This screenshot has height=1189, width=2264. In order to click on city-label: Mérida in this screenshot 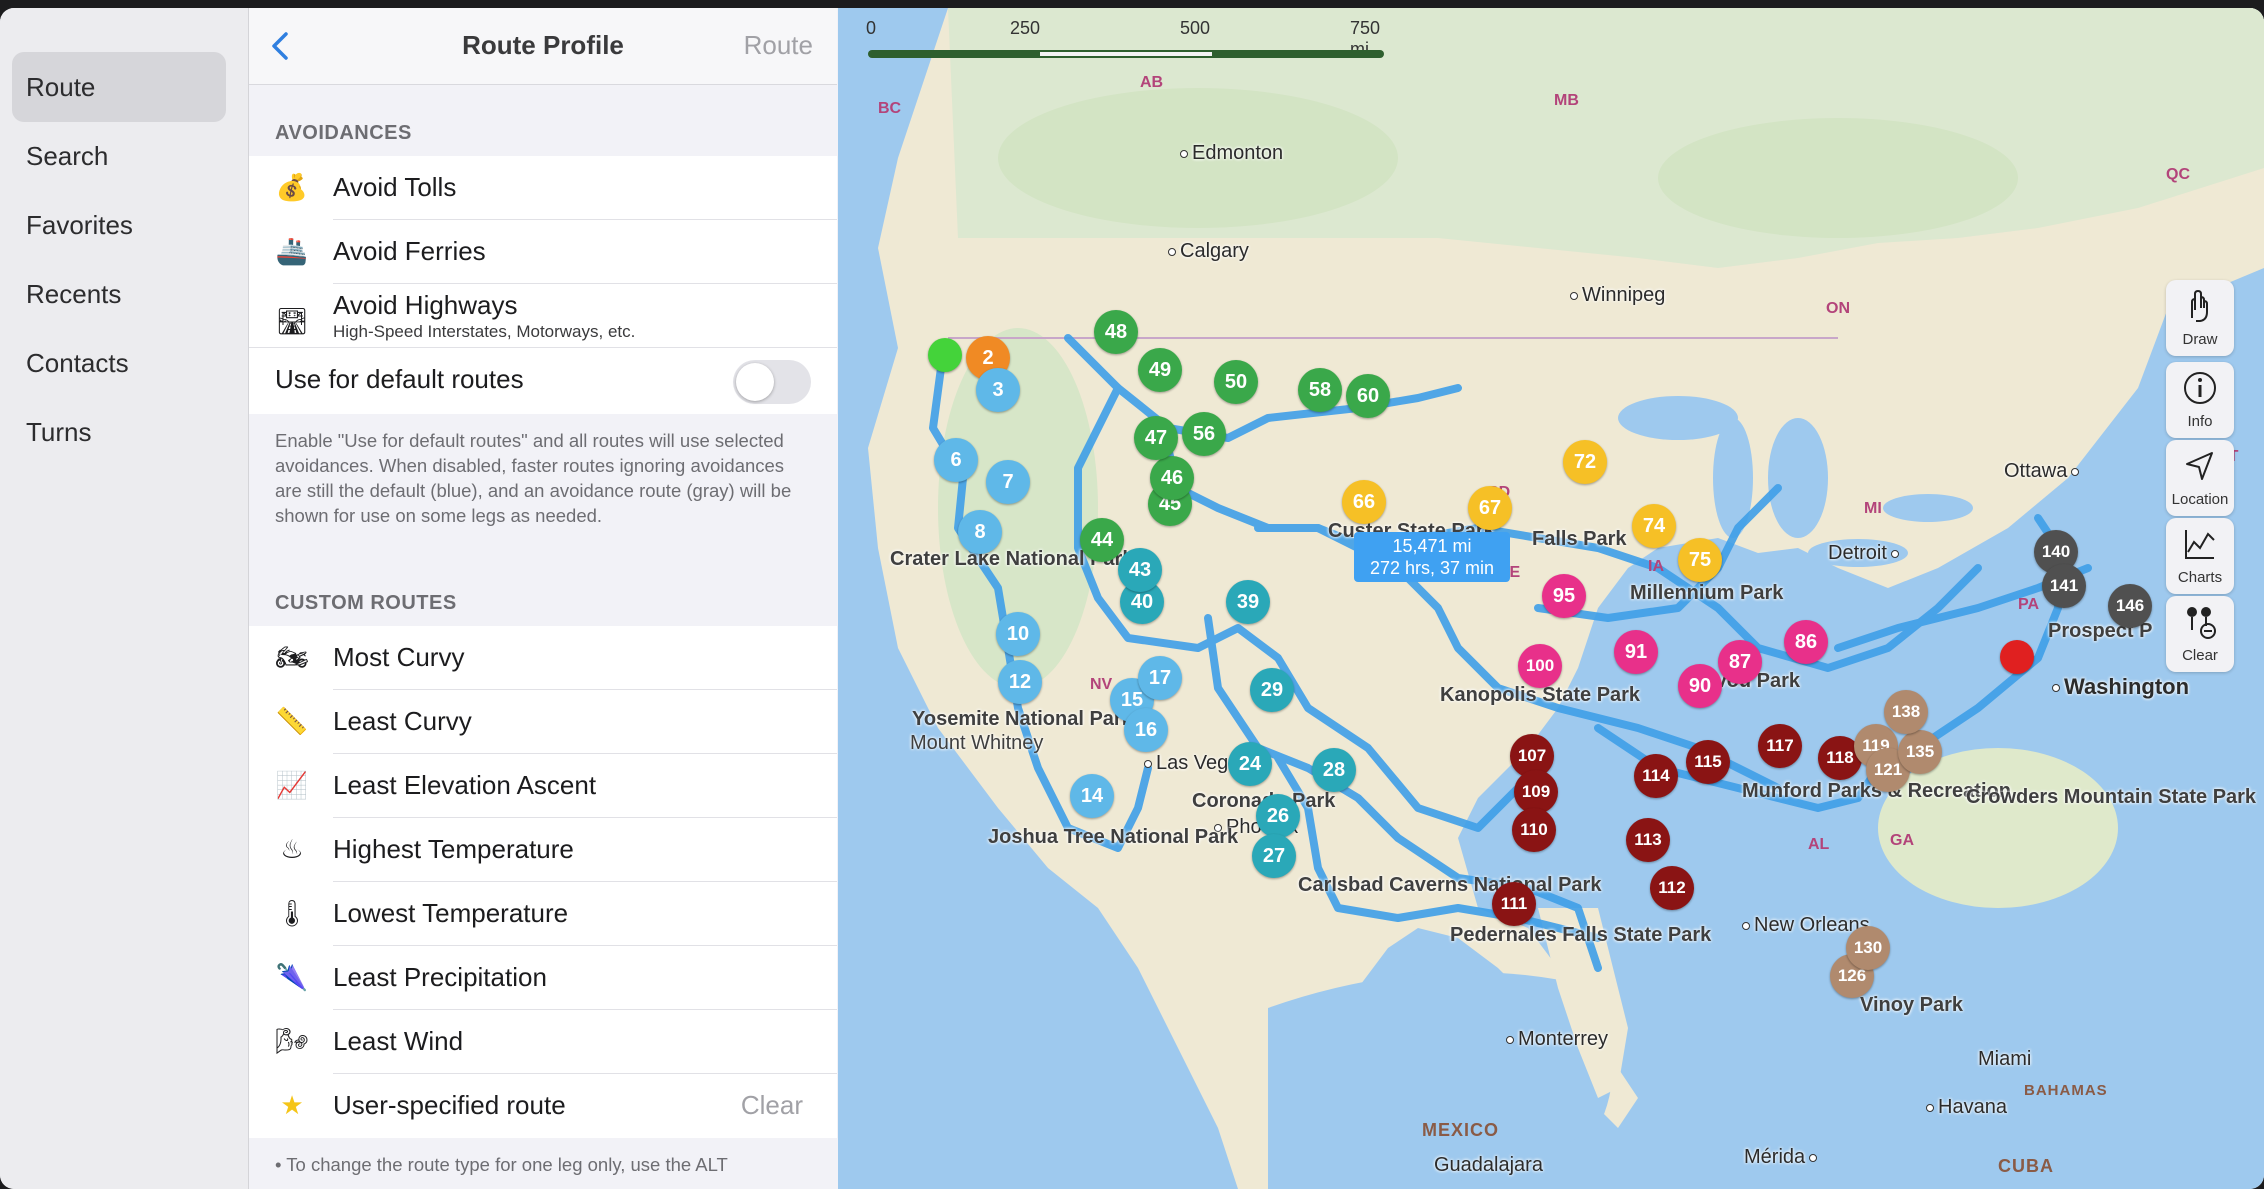, I will do `click(1782, 1157)`.